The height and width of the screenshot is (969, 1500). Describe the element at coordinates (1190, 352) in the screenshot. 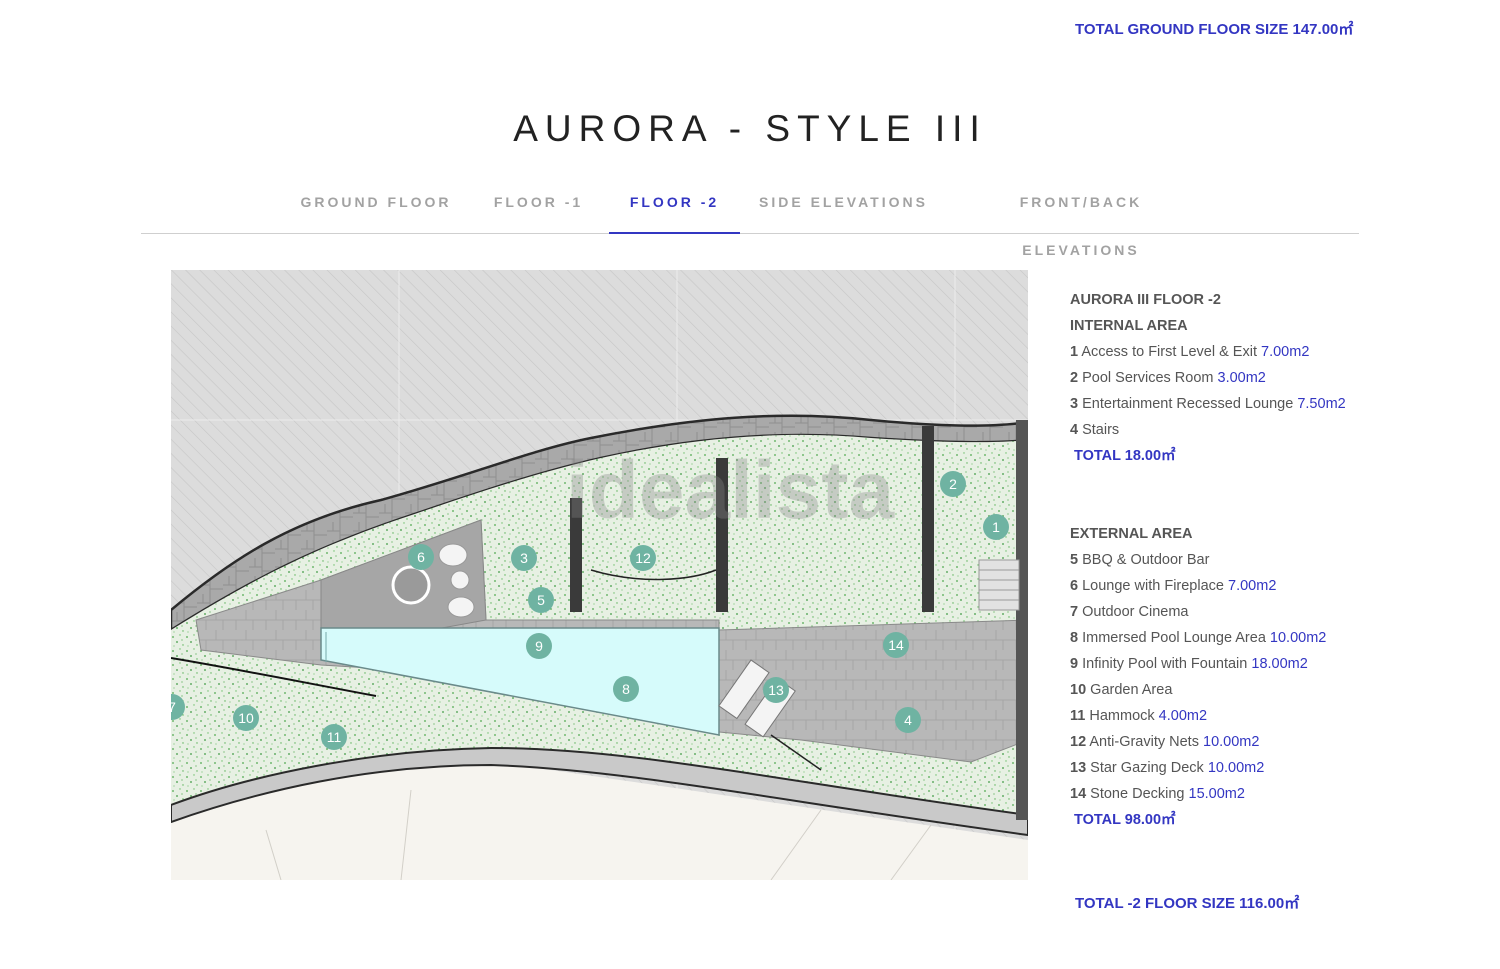

I see `list-item: 1 Access to First Level & Exit 7.00m2` at that location.